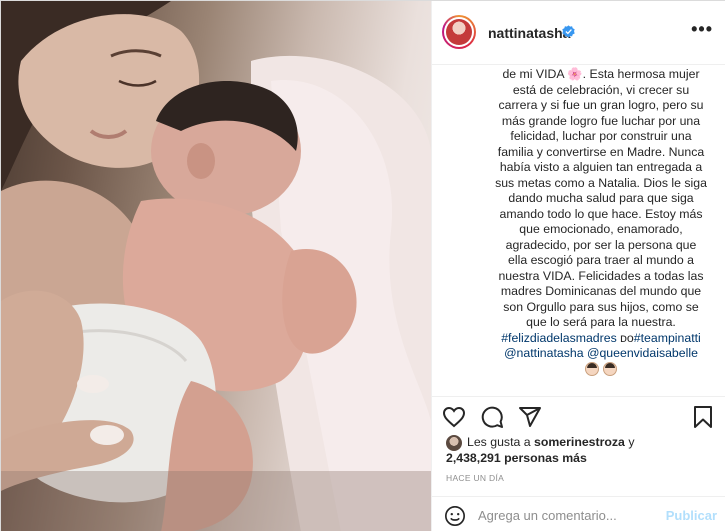 The image size is (725, 531). What do you see at coordinates (578, 33) in the screenshot?
I see `post-header: nattinatasha •••` at bounding box center [578, 33].